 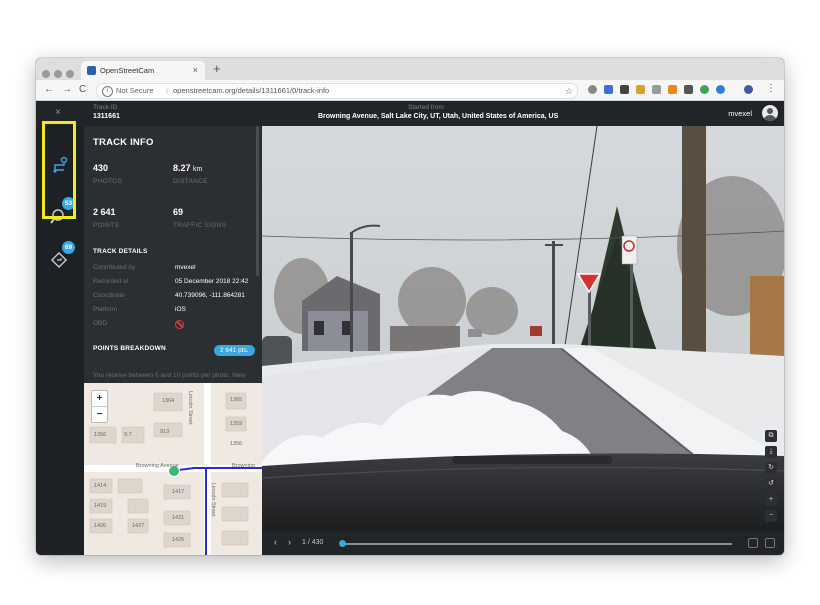 I want to click on camera-extension-icon, so click(x=592, y=89).